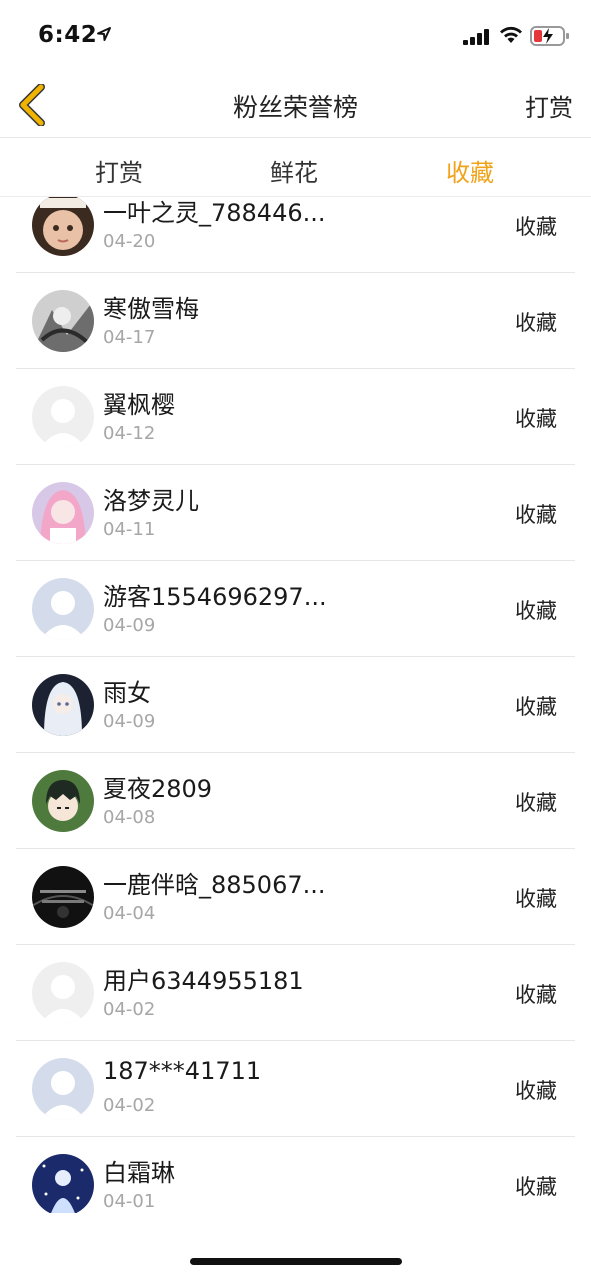 This screenshot has width=591, height=1280. I want to click on user-name: 寒傲雪梅, so click(151, 309).